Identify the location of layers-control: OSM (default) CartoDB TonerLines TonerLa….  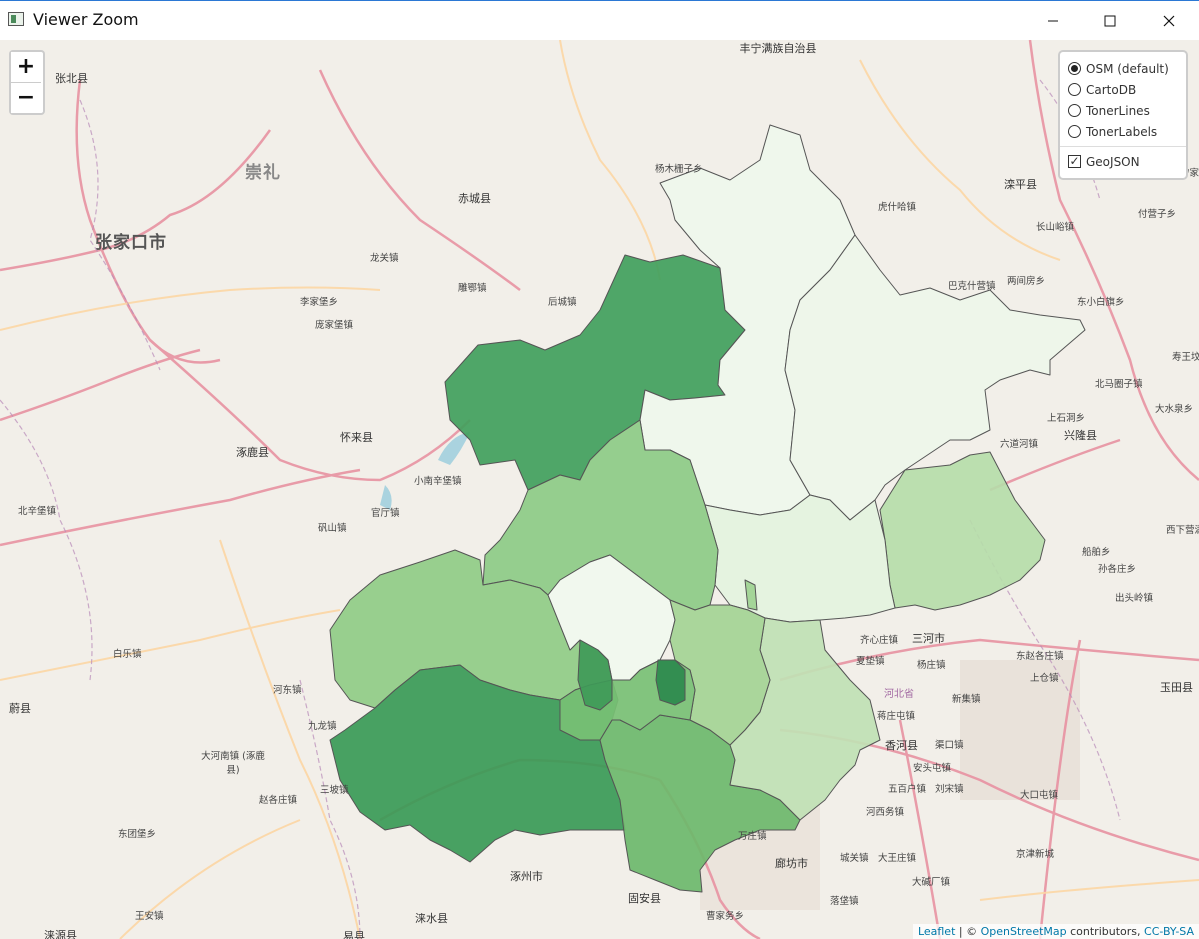
(1123, 115).